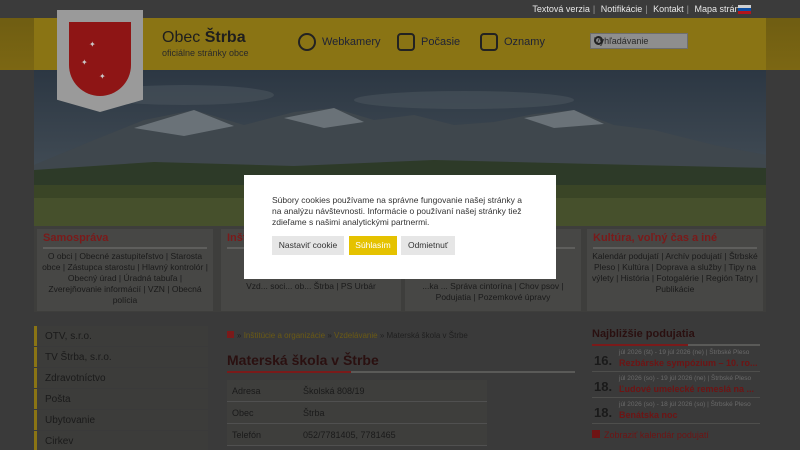 The height and width of the screenshot is (450, 800). I want to click on calendar-icon, so click(596, 434).